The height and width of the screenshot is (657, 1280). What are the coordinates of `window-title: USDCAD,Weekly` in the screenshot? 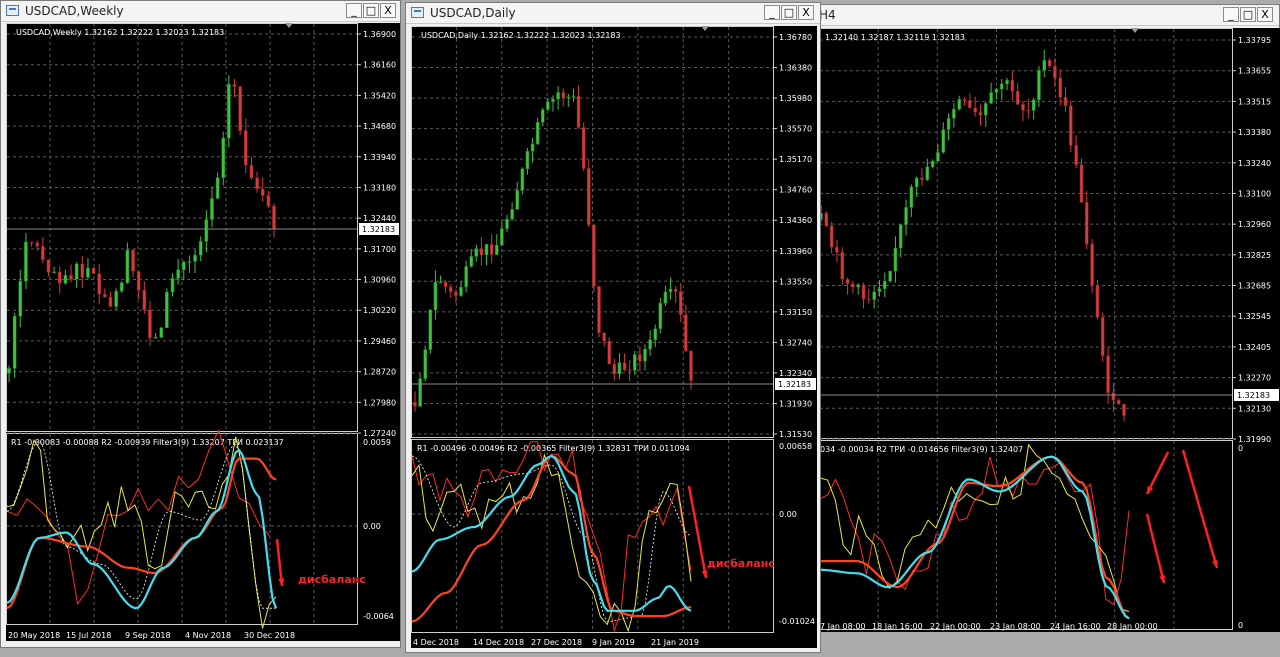 It's located at (74, 11).